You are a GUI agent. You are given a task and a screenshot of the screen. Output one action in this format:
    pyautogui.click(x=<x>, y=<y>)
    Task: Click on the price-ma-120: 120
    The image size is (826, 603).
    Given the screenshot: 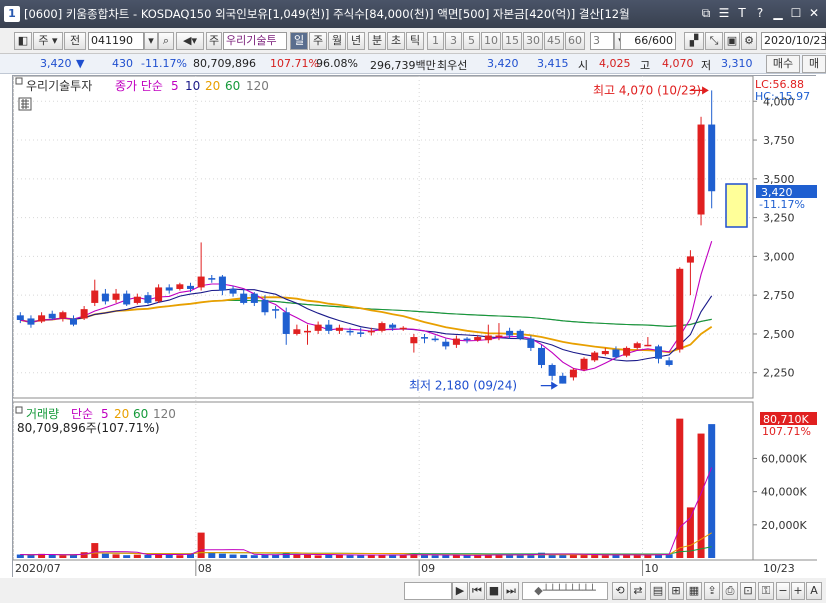 What is the action you would take?
    pyautogui.click(x=257, y=86)
    